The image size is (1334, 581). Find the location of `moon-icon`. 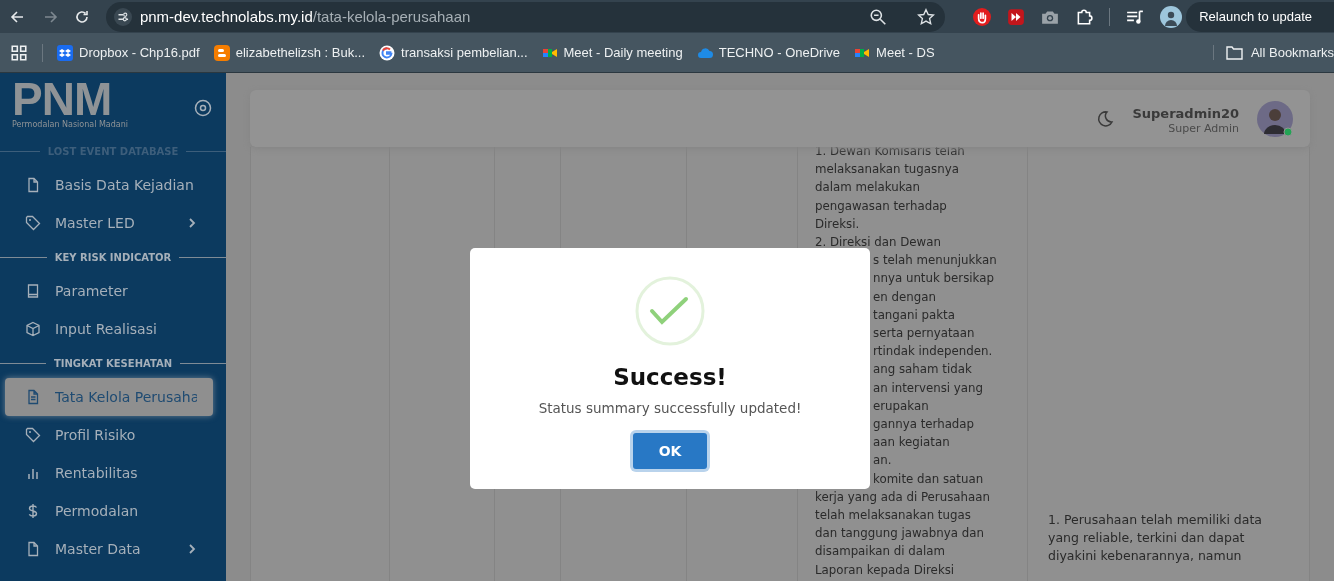

moon-icon is located at coordinates (1105, 118).